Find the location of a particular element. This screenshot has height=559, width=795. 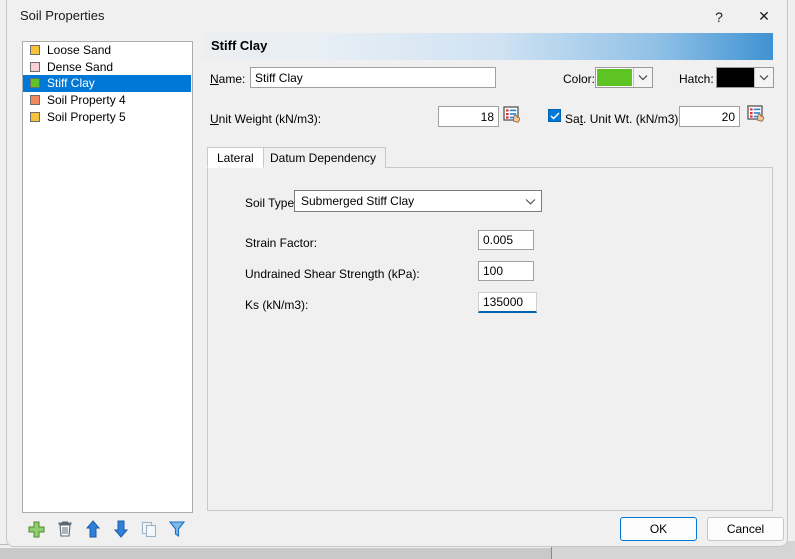

close-button: ✕ is located at coordinates (764, 16).